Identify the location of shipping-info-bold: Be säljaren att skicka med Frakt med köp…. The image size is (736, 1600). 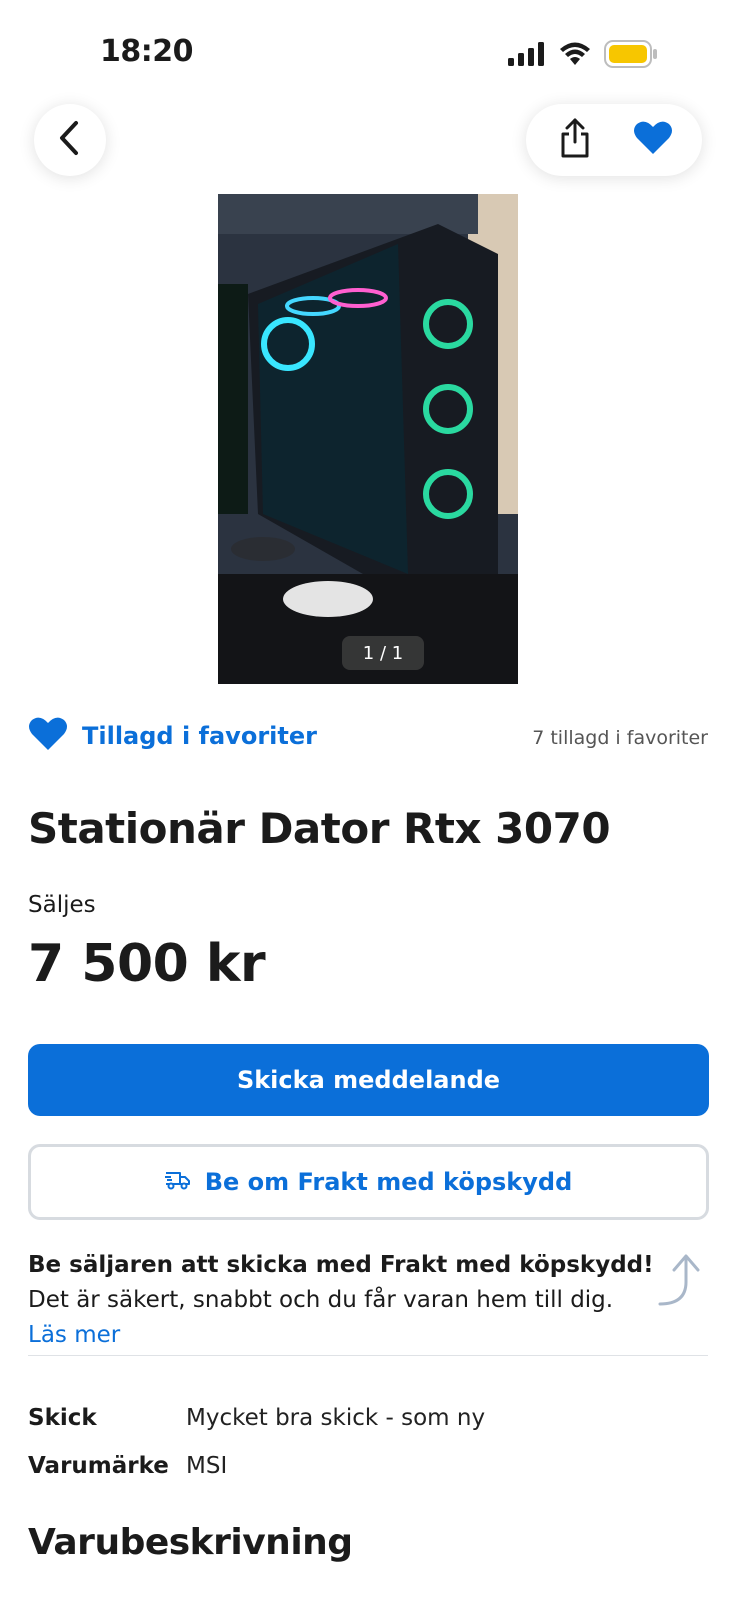
(341, 1265).